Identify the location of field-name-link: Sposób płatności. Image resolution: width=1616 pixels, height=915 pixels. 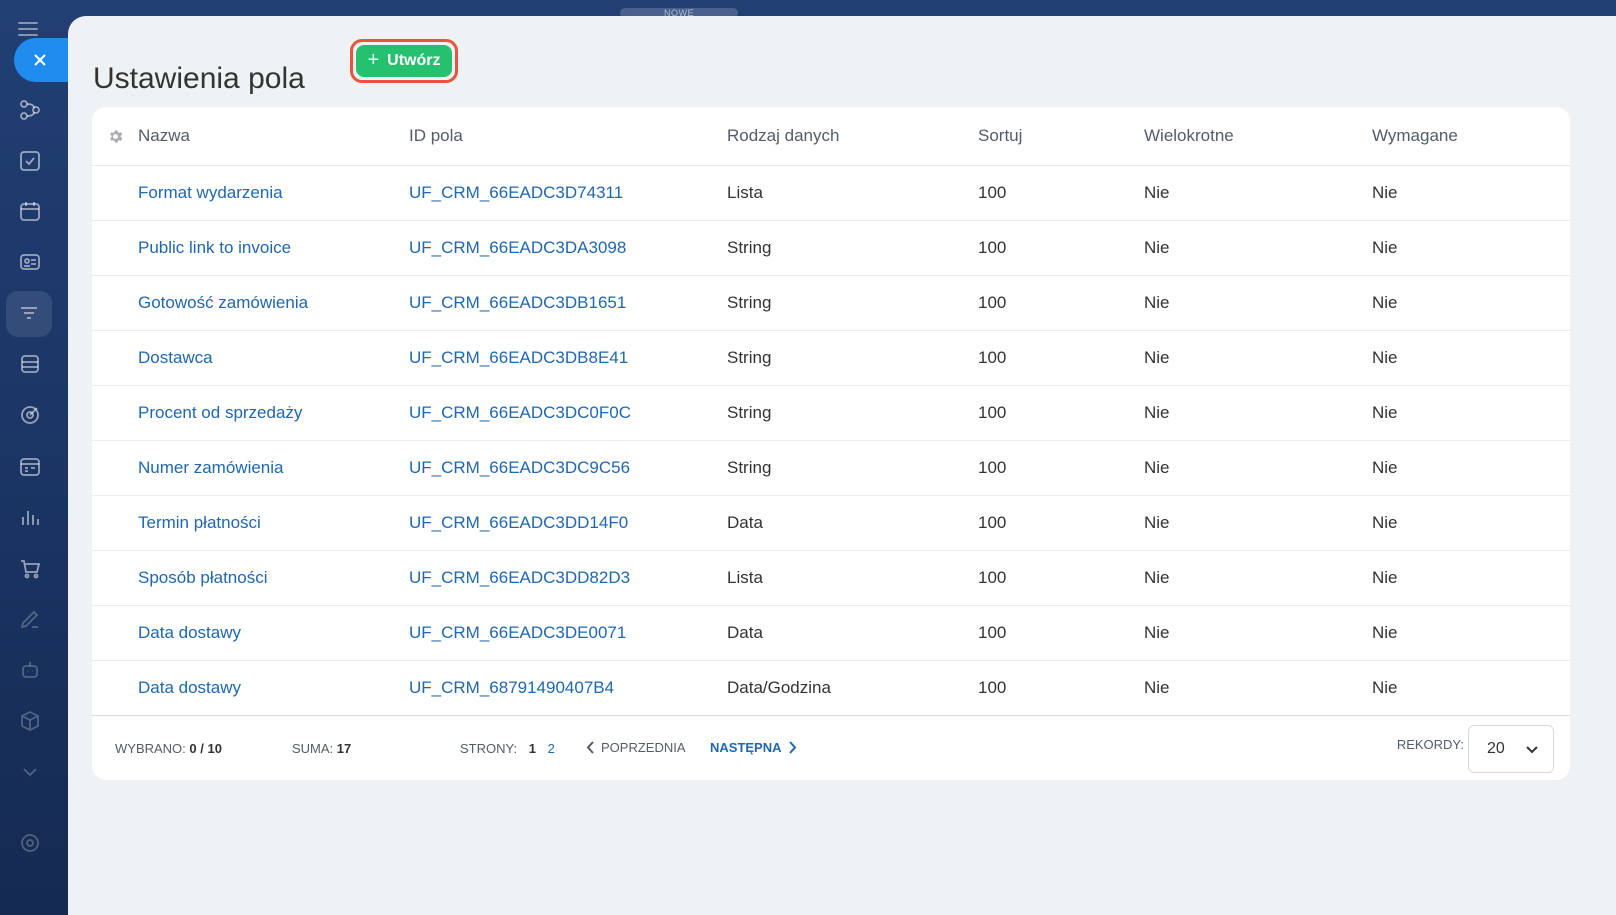
(202, 577).